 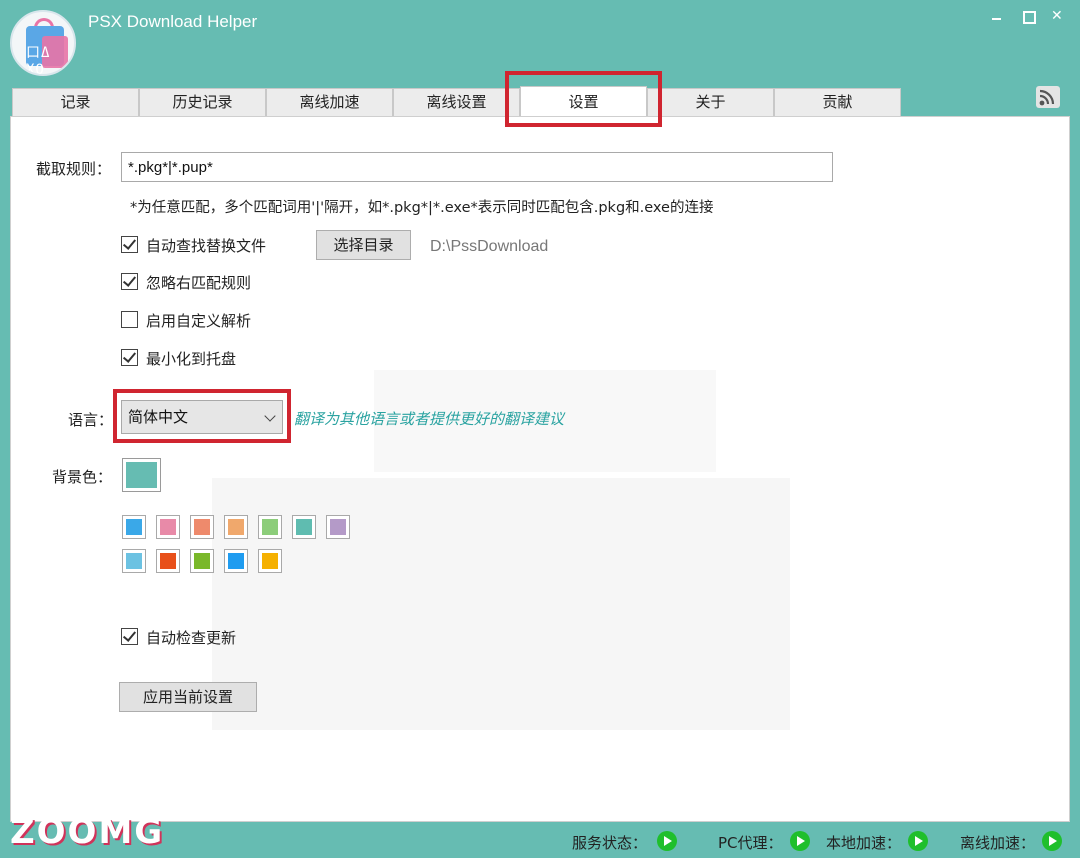 I want to click on bg-color-label: 背景色：, so click(x=82, y=477).